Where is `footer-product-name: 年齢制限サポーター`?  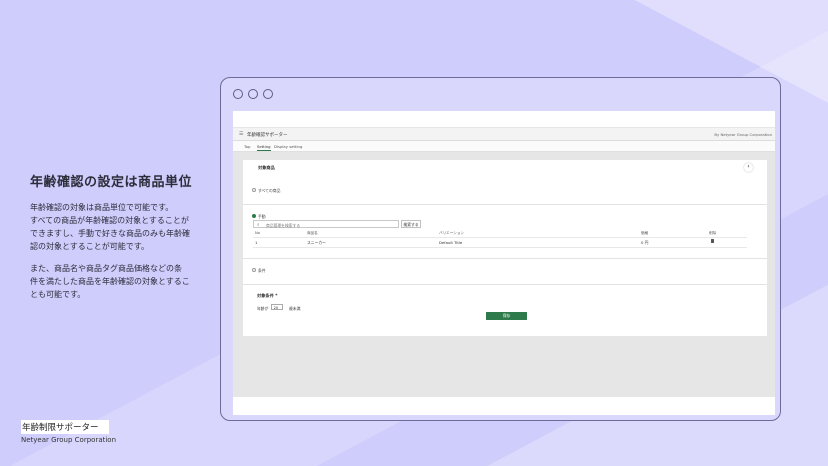
footer-product-name: 年齢制限サポーター is located at coordinates (65, 427).